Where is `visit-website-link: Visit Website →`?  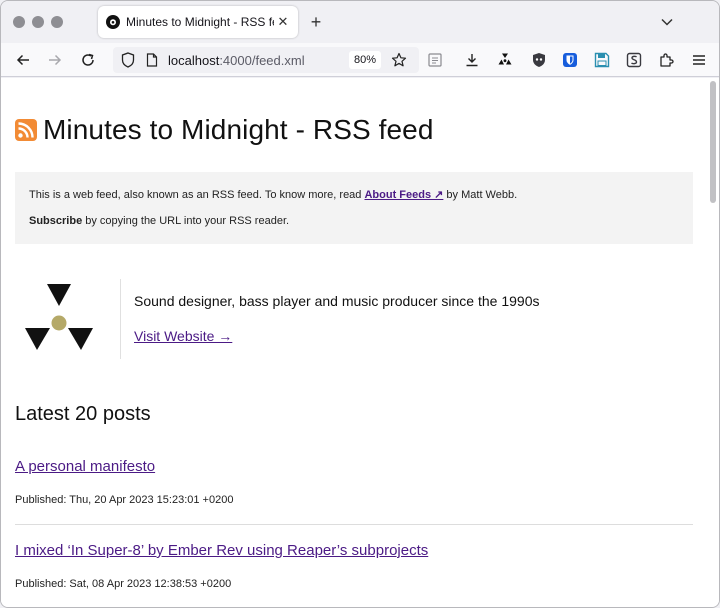
visit-website-link: Visit Website → is located at coordinates (183, 336).